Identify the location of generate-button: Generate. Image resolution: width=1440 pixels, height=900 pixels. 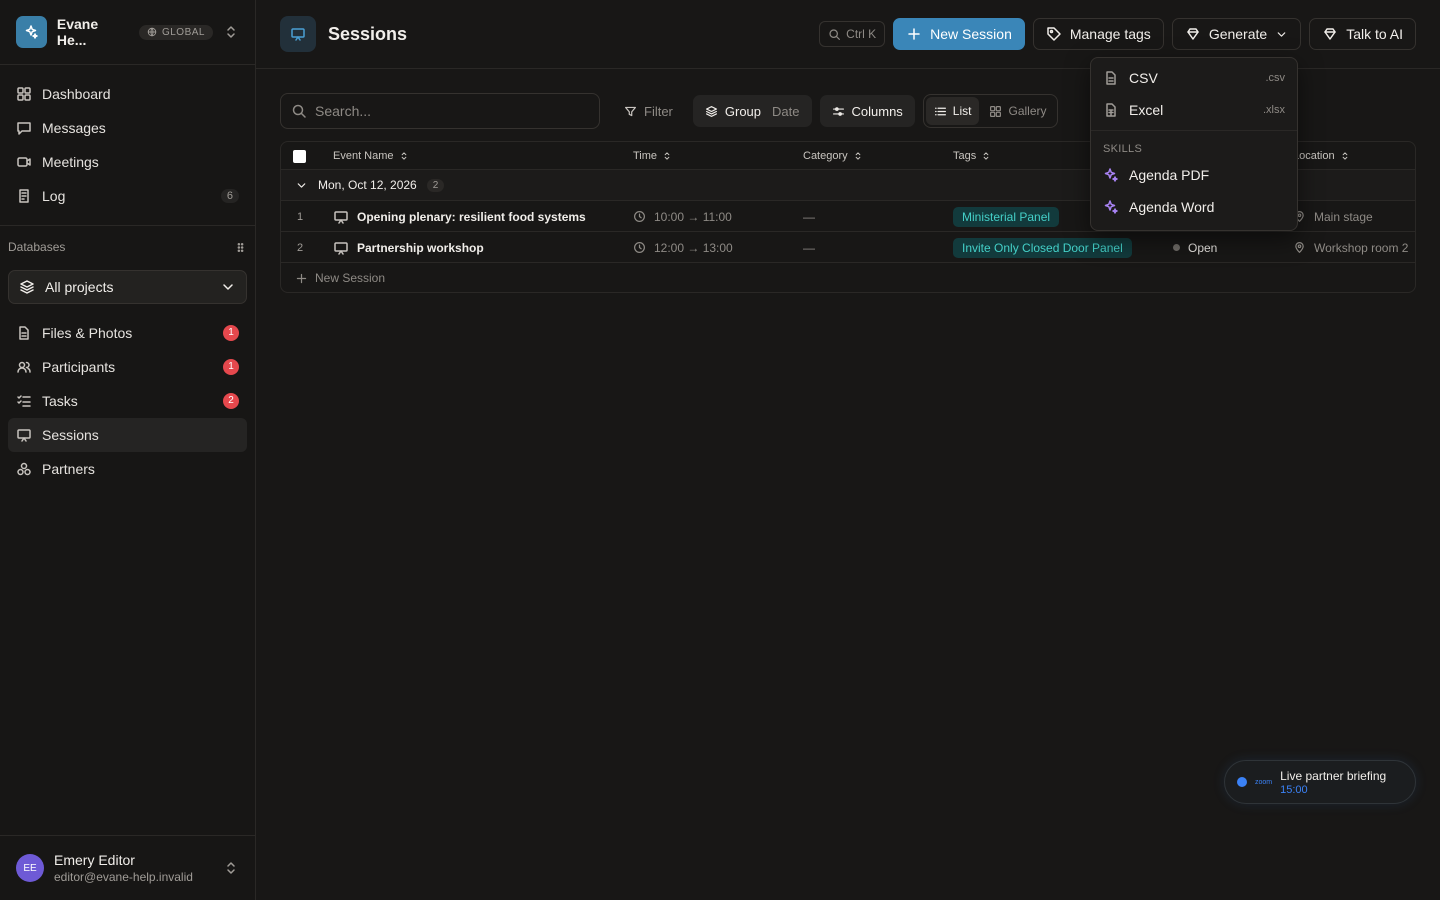
(1236, 34).